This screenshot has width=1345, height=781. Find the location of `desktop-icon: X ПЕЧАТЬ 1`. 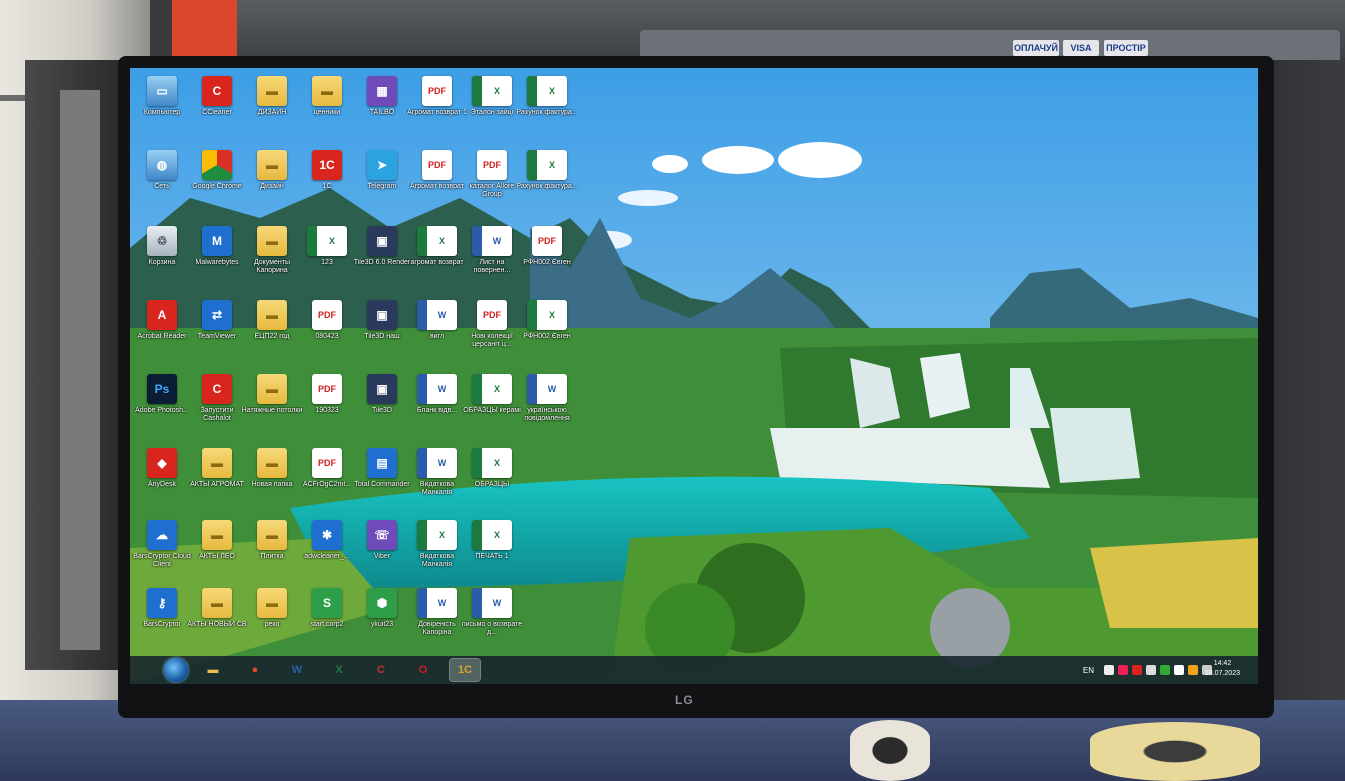

desktop-icon: X ПЕЧАТЬ 1 is located at coordinates (492, 540).